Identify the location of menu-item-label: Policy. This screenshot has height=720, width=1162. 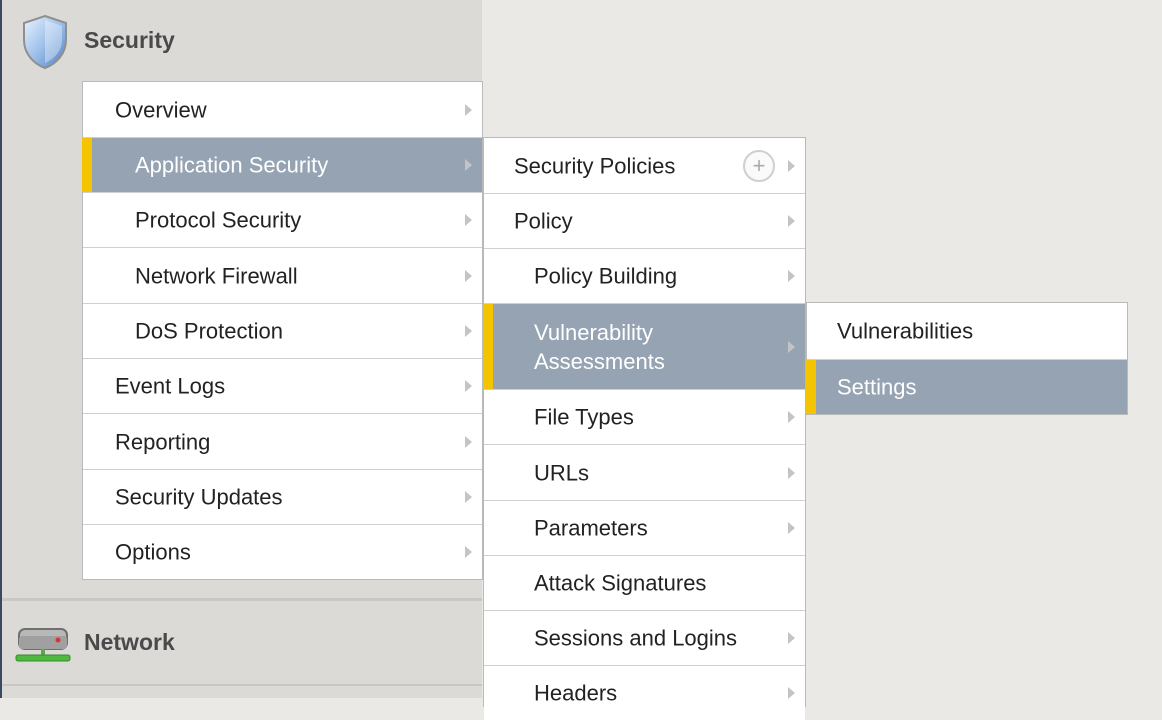
(543, 221).